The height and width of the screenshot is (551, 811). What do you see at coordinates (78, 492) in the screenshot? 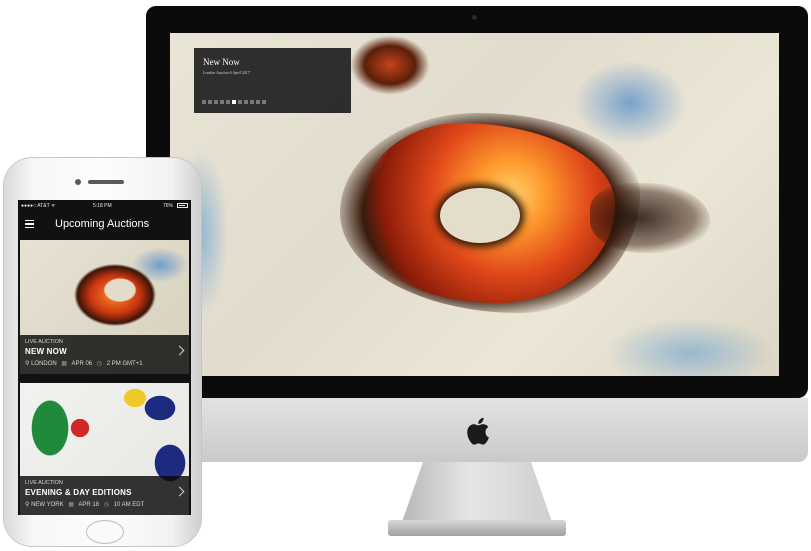
I see `auction-title: EVENING & DAY EDITIONS` at bounding box center [78, 492].